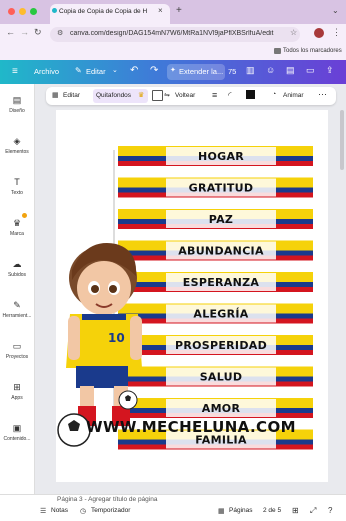 Image resolution: width=346 pixels, height=521 pixels. I want to click on banner-label: SALUD, so click(221, 377).